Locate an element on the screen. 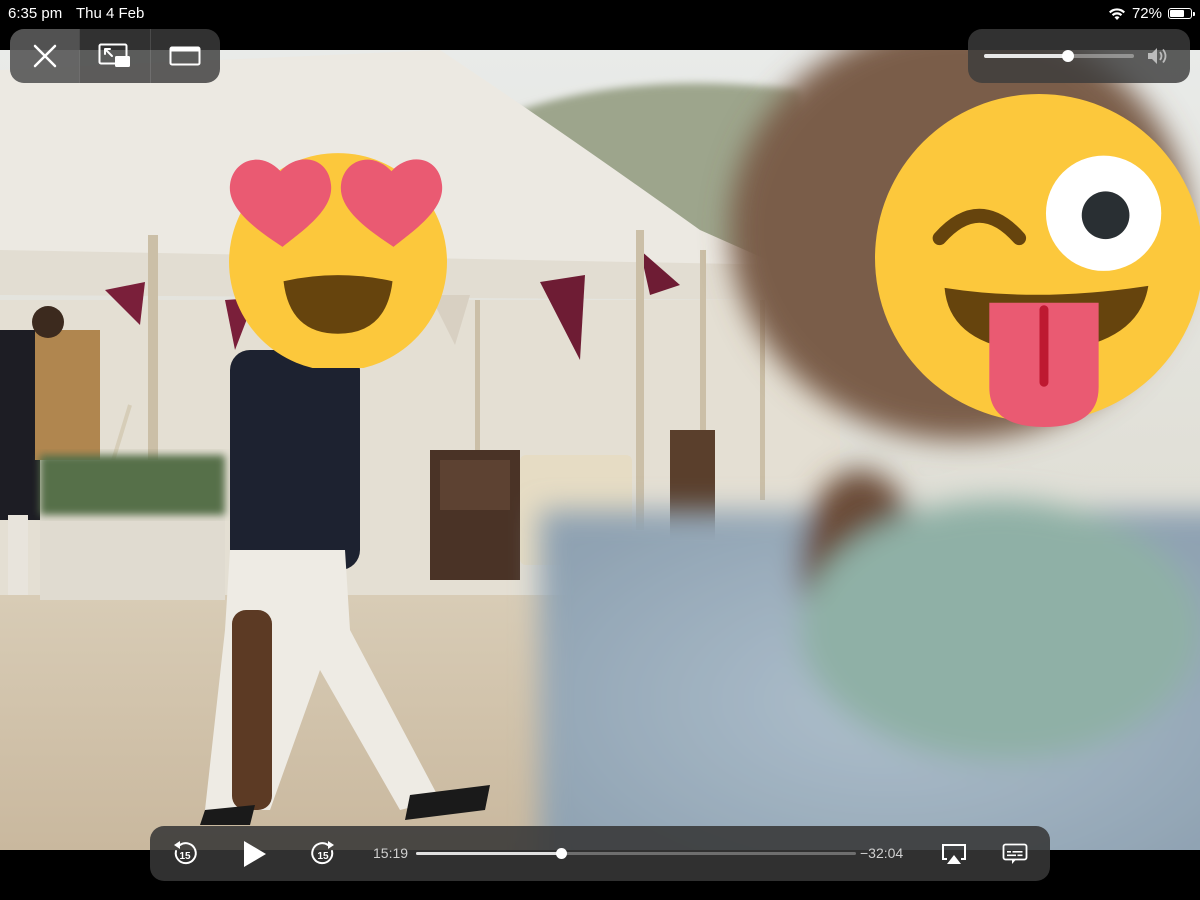 The width and height of the screenshot is (1200, 900). skip-back-button: 15 is located at coordinates (185, 853).